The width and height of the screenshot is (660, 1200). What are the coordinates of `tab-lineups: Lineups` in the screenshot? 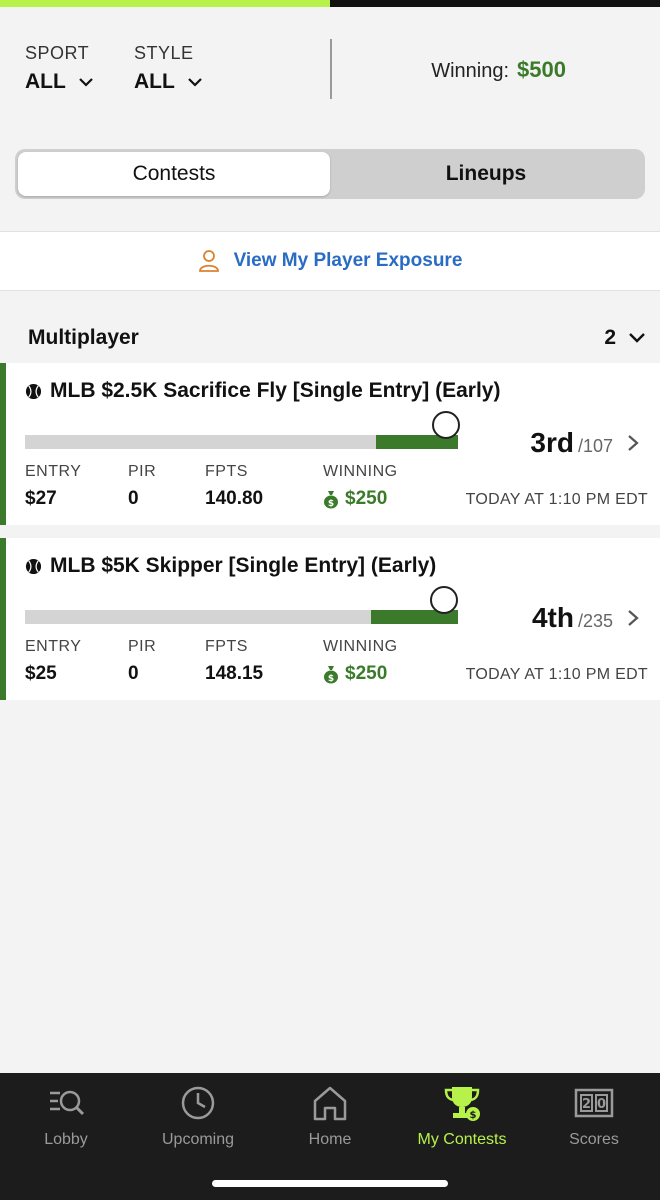 It's located at (486, 174).